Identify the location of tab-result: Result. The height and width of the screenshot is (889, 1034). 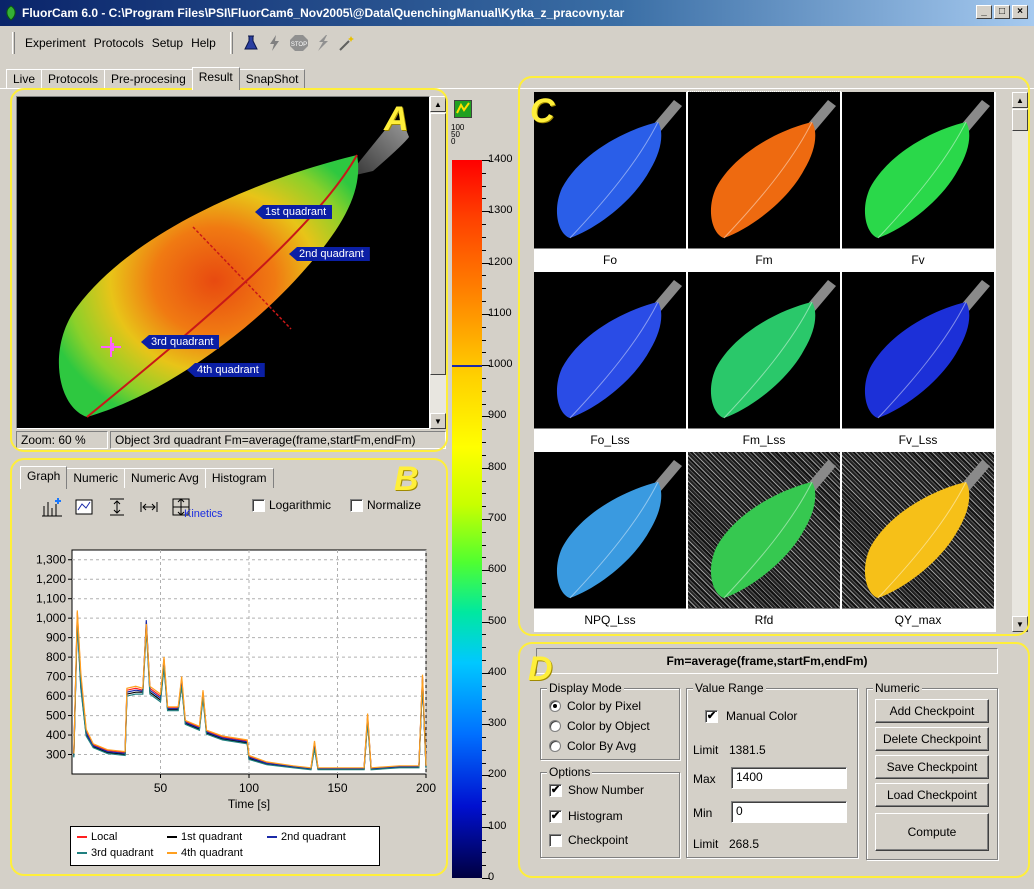
(215, 78).